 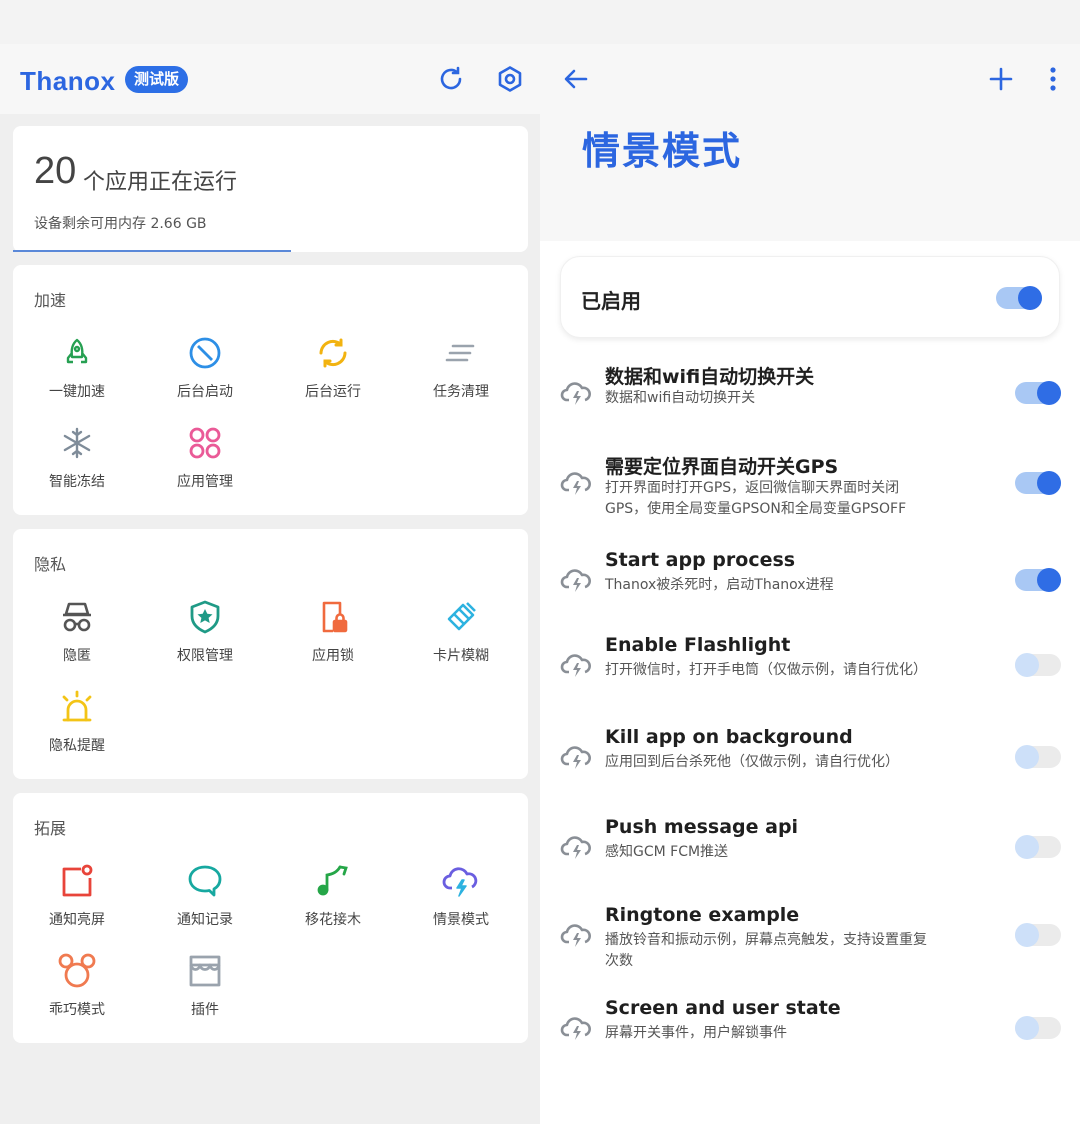 I want to click on beta-badge: 测试版, so click(x=157, y=79).